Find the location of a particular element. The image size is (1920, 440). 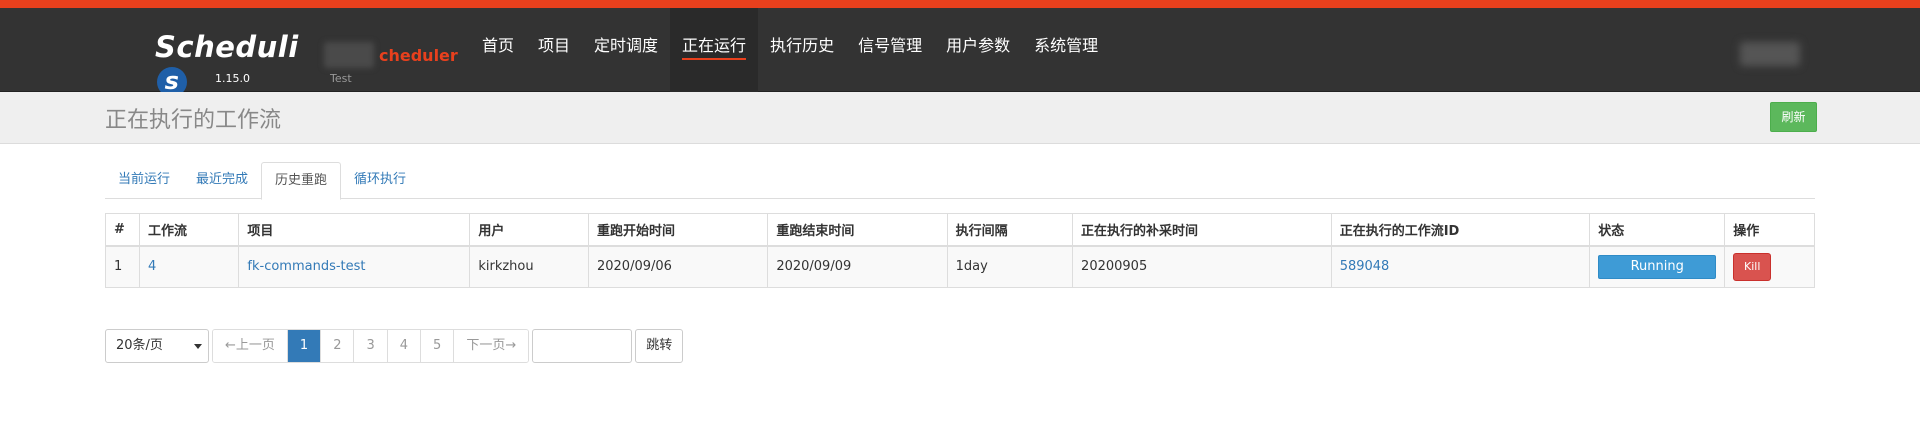

page-title: 正在执行的工作流 is located at coordinates (193, 120).